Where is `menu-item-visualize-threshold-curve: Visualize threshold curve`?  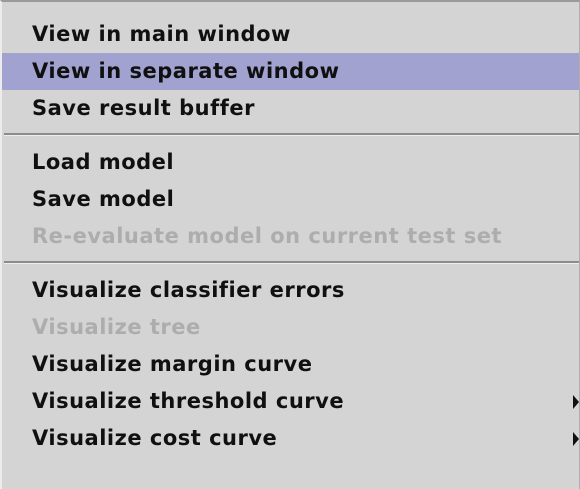 menu-item-visualize-threshold-curve: Visualize threshold curve is located at coordinates (290, 401).